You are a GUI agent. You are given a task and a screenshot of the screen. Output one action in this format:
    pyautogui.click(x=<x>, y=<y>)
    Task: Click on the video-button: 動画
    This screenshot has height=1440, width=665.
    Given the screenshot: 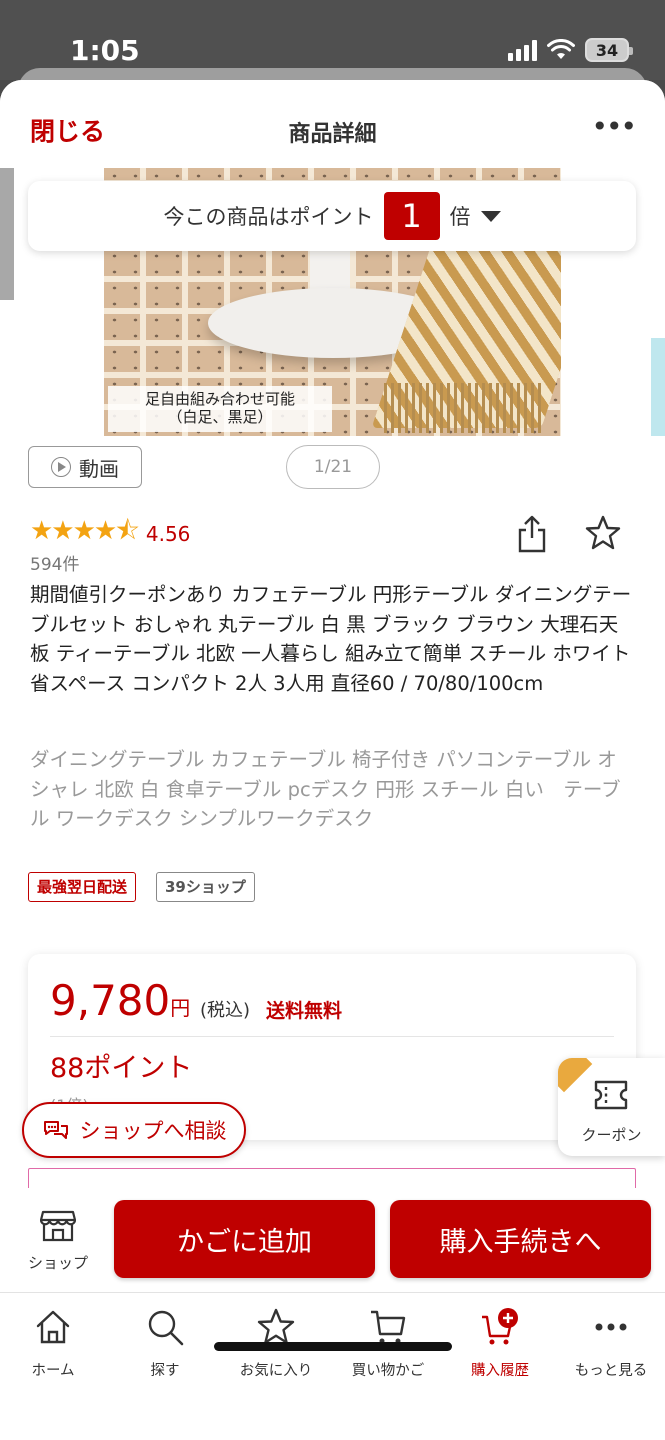 What is the action you would take?
    pyautogui.click(x=85, y=467)
    